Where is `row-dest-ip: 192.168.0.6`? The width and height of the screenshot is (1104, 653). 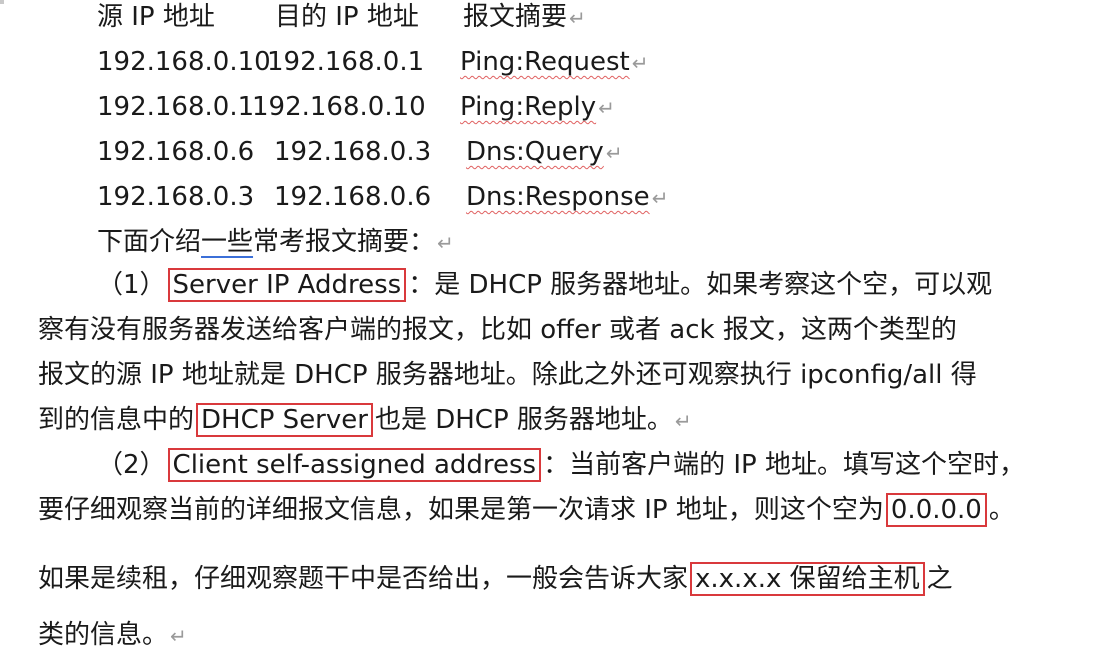
row-dest-ip: 192.168.0.6 is located at coordinates (353, 197).